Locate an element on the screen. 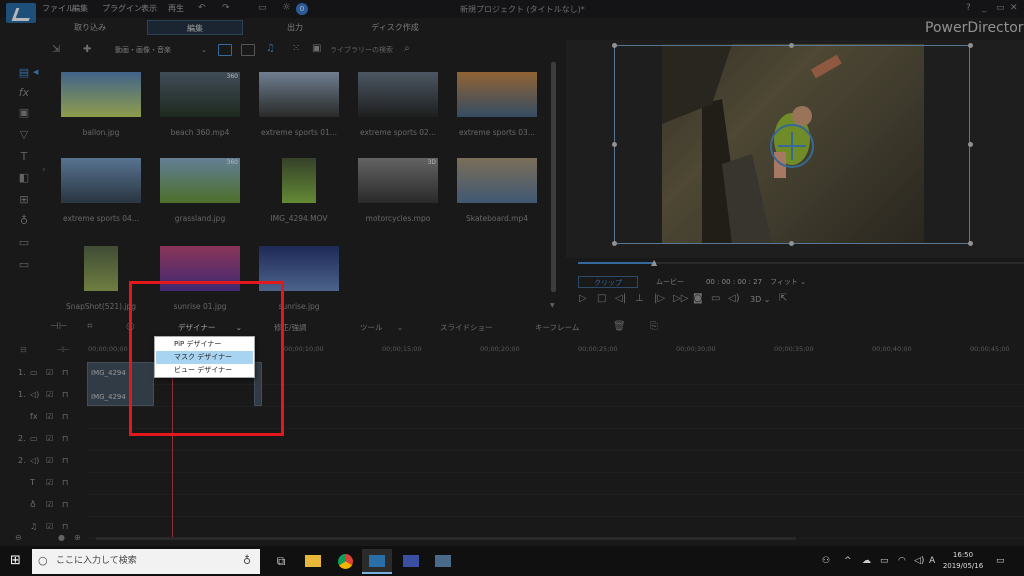  app2-taskbar-icon is located at coordinates (443, 561).